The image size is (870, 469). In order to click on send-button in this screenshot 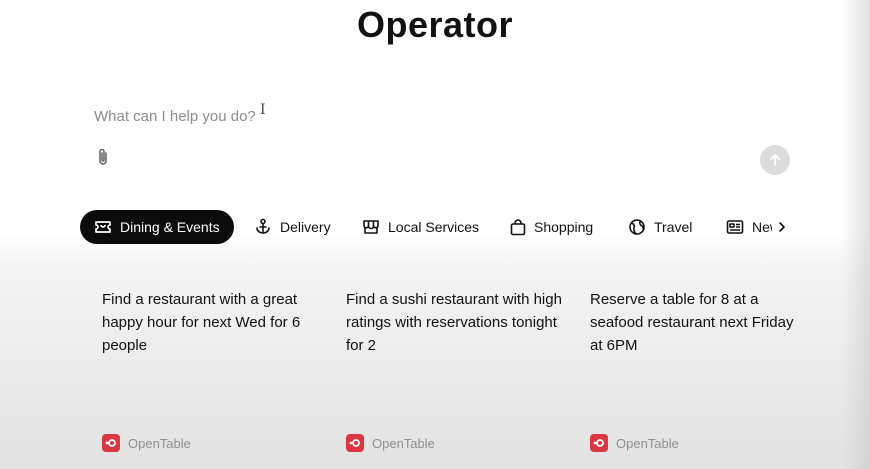, I will do `click(775, 160)`.